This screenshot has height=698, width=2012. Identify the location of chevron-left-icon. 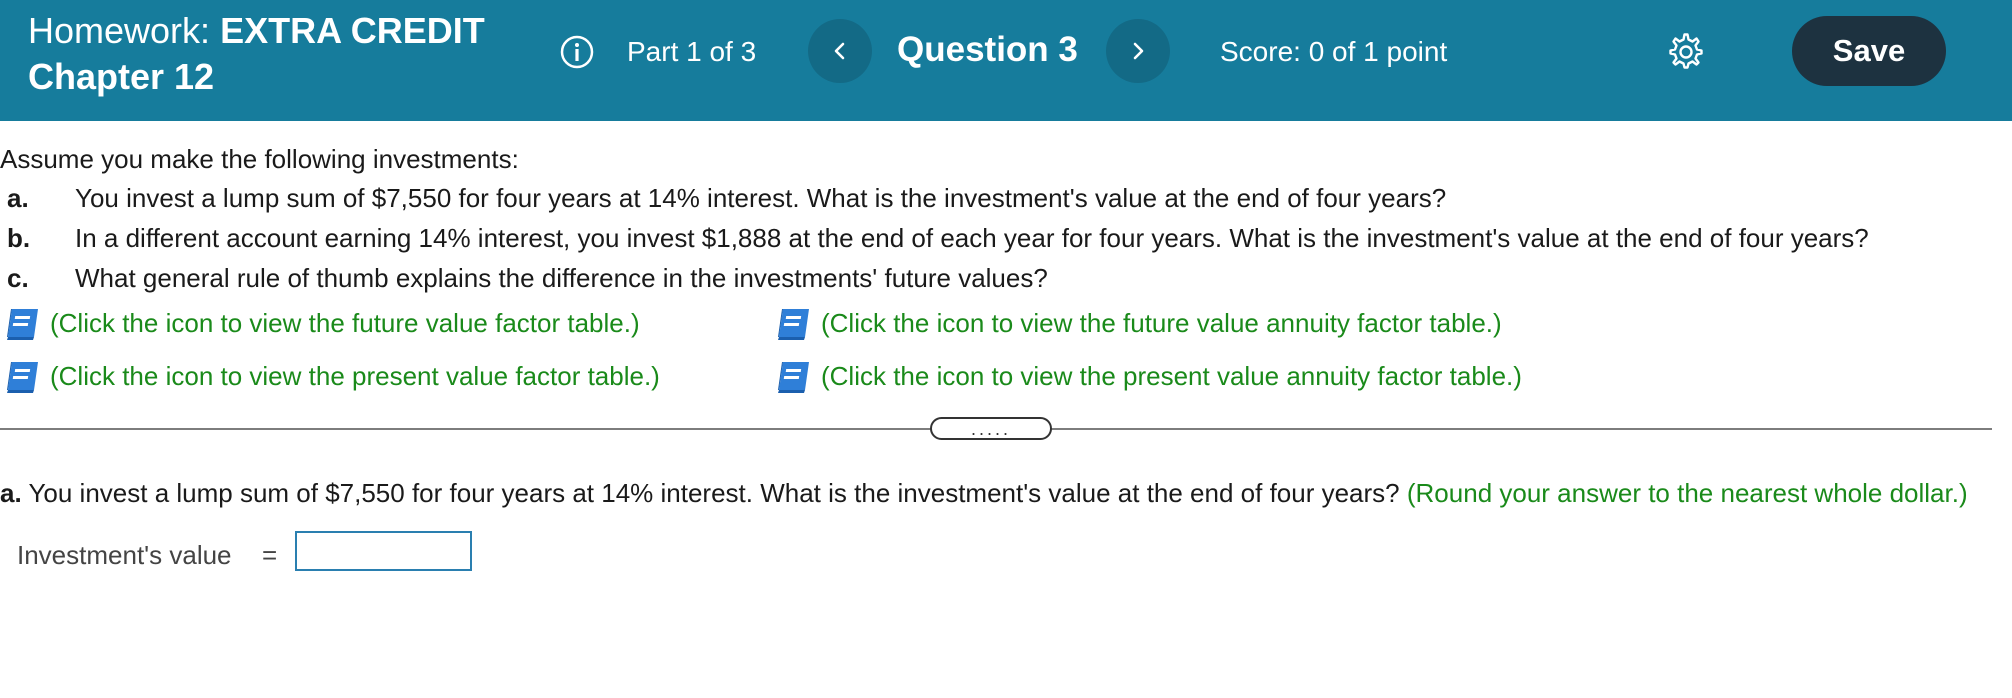
(839, 51).